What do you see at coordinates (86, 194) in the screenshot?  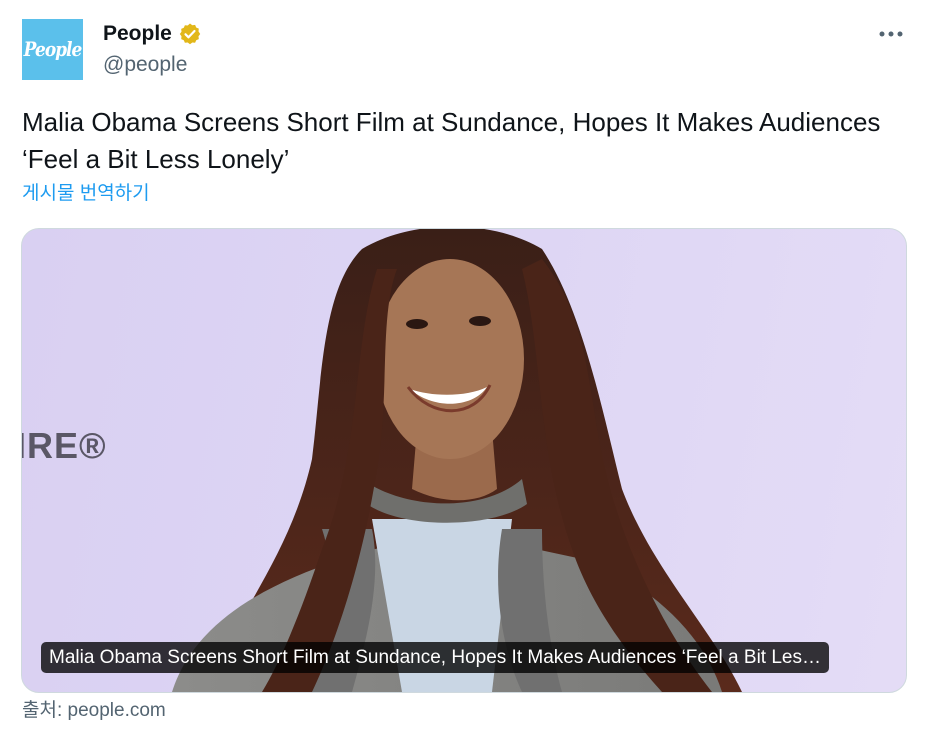 I see `translate-post-link: 게시물 번역하기` at bounding box center [86, 194].